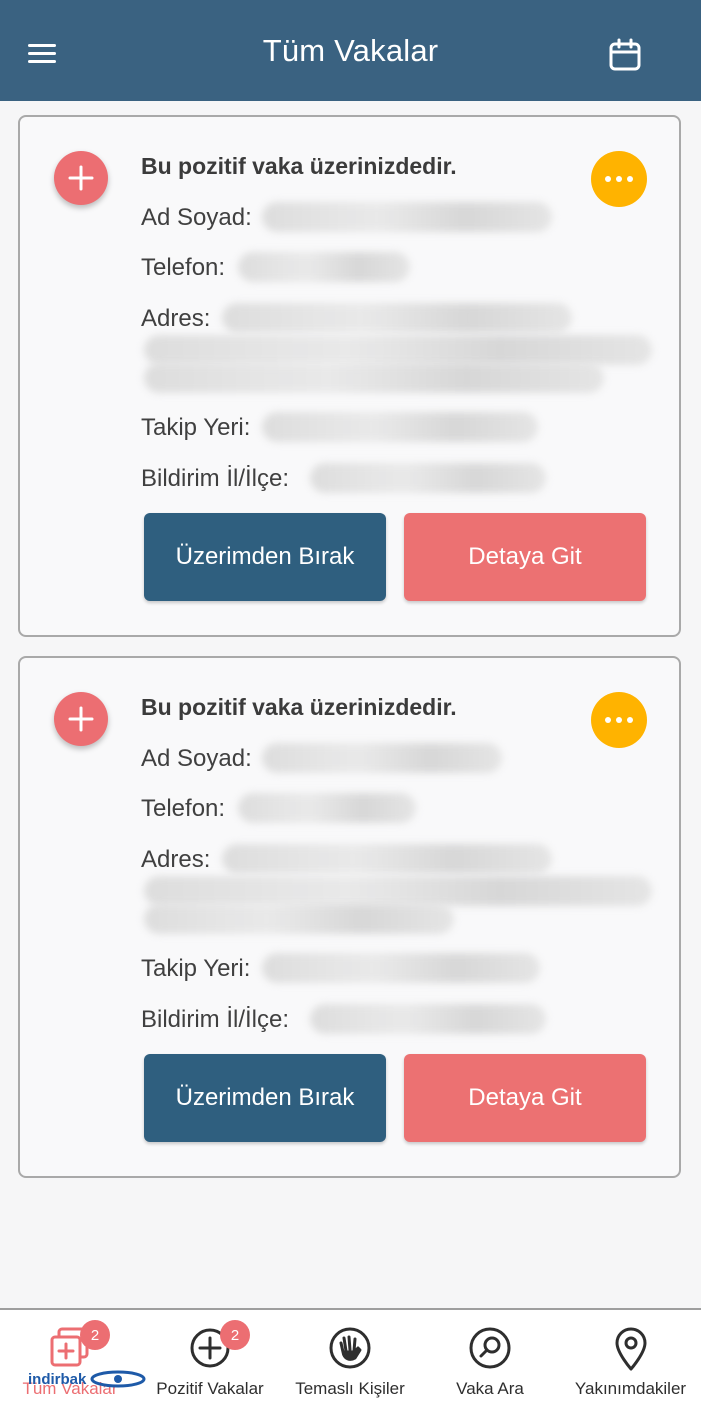 Image resolution: width=701 pixels, height=1408 pixels. What do you see at coordinates (350, 1348) in the screenshot?
I see `hand-icon` at bounding box center [350, 1348].